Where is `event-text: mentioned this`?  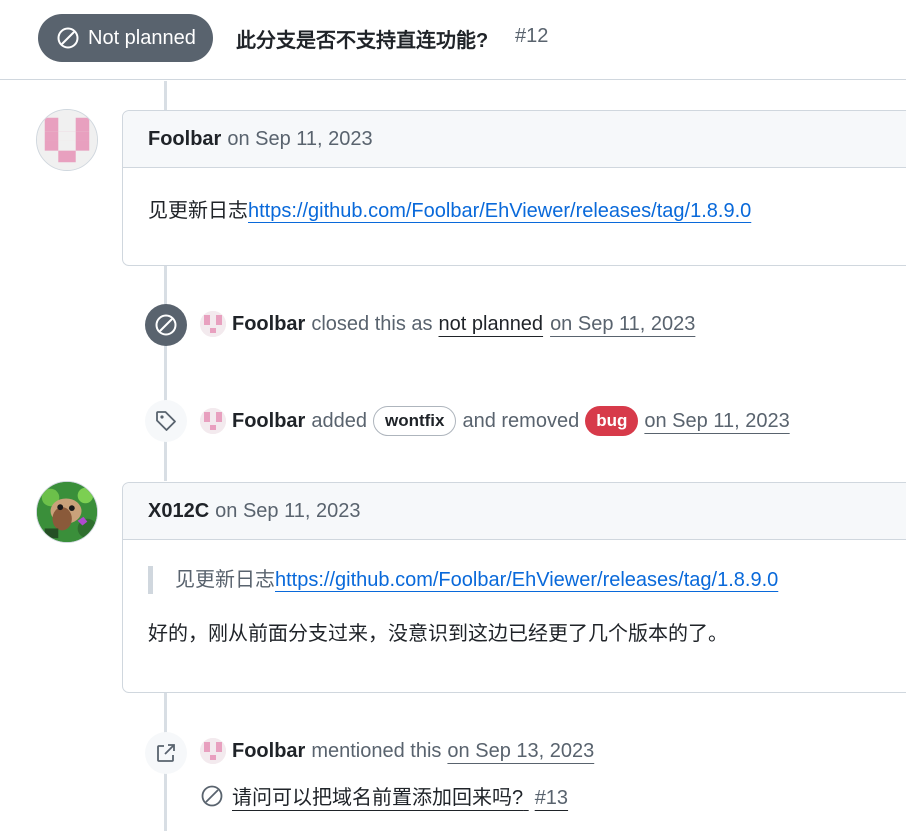
event-text: mentioned this is located at coordinates (376, 750).